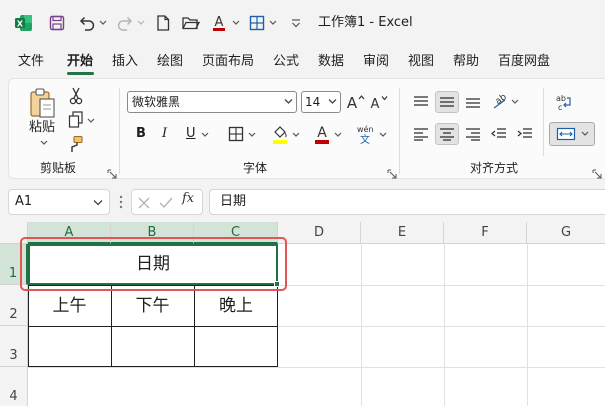 Image resolution: width=605 pixels, height=406 pixels. I want to click on row-header-3: 3, so click(14, 346).